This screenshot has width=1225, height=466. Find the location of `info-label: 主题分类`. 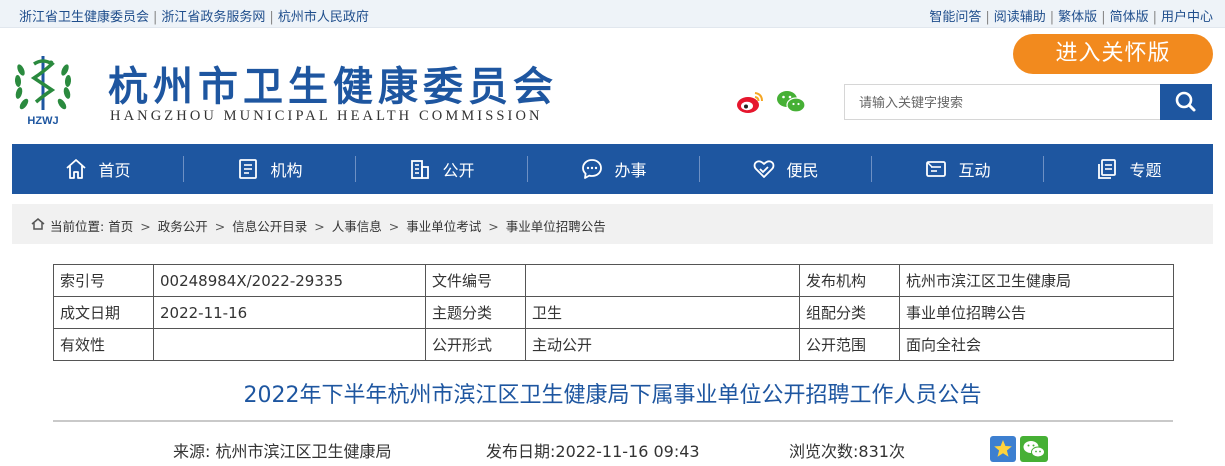

info-label: 主题分类 is located at coordinates (475, 312).